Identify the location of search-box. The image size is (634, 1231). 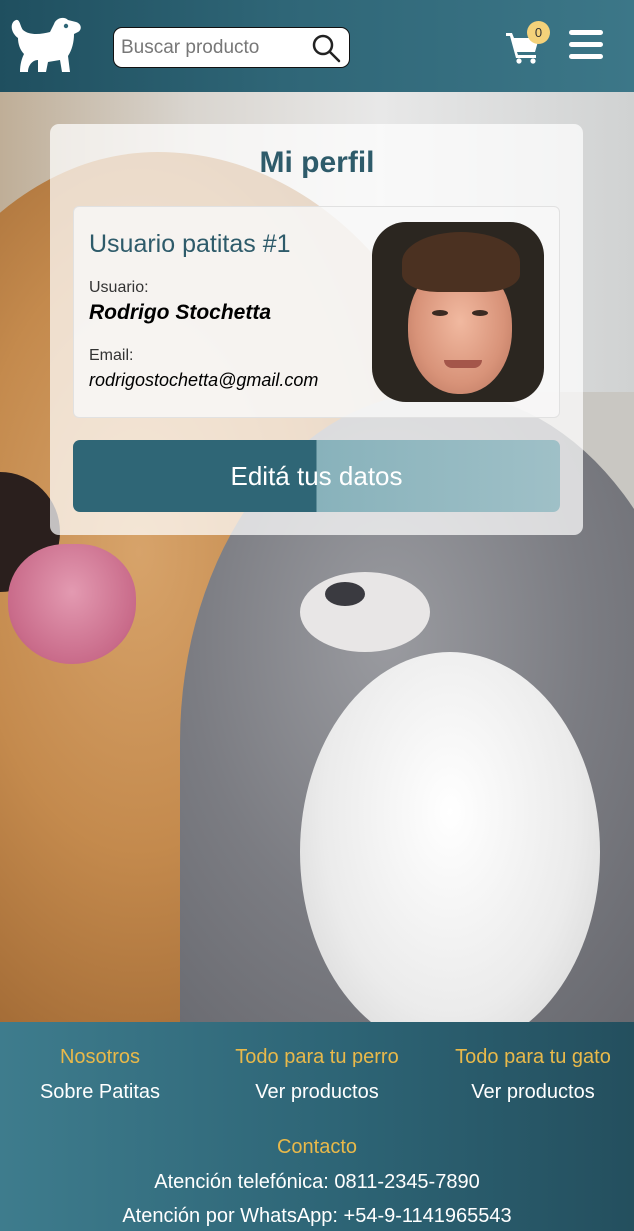
(231, 47).